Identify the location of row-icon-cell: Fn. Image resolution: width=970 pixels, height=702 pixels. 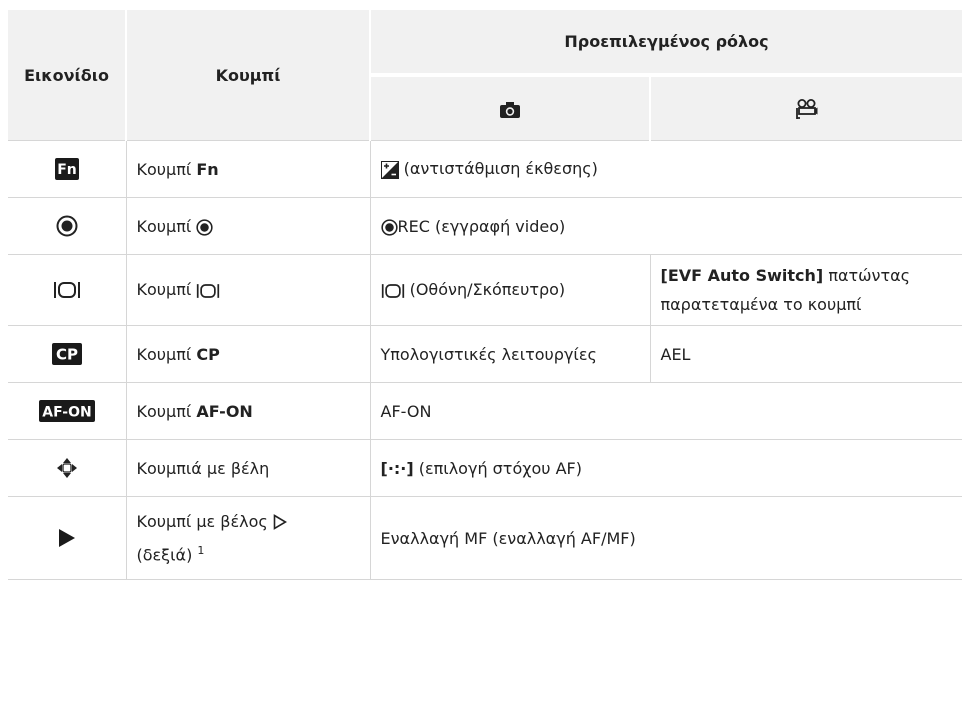
(67, 169).